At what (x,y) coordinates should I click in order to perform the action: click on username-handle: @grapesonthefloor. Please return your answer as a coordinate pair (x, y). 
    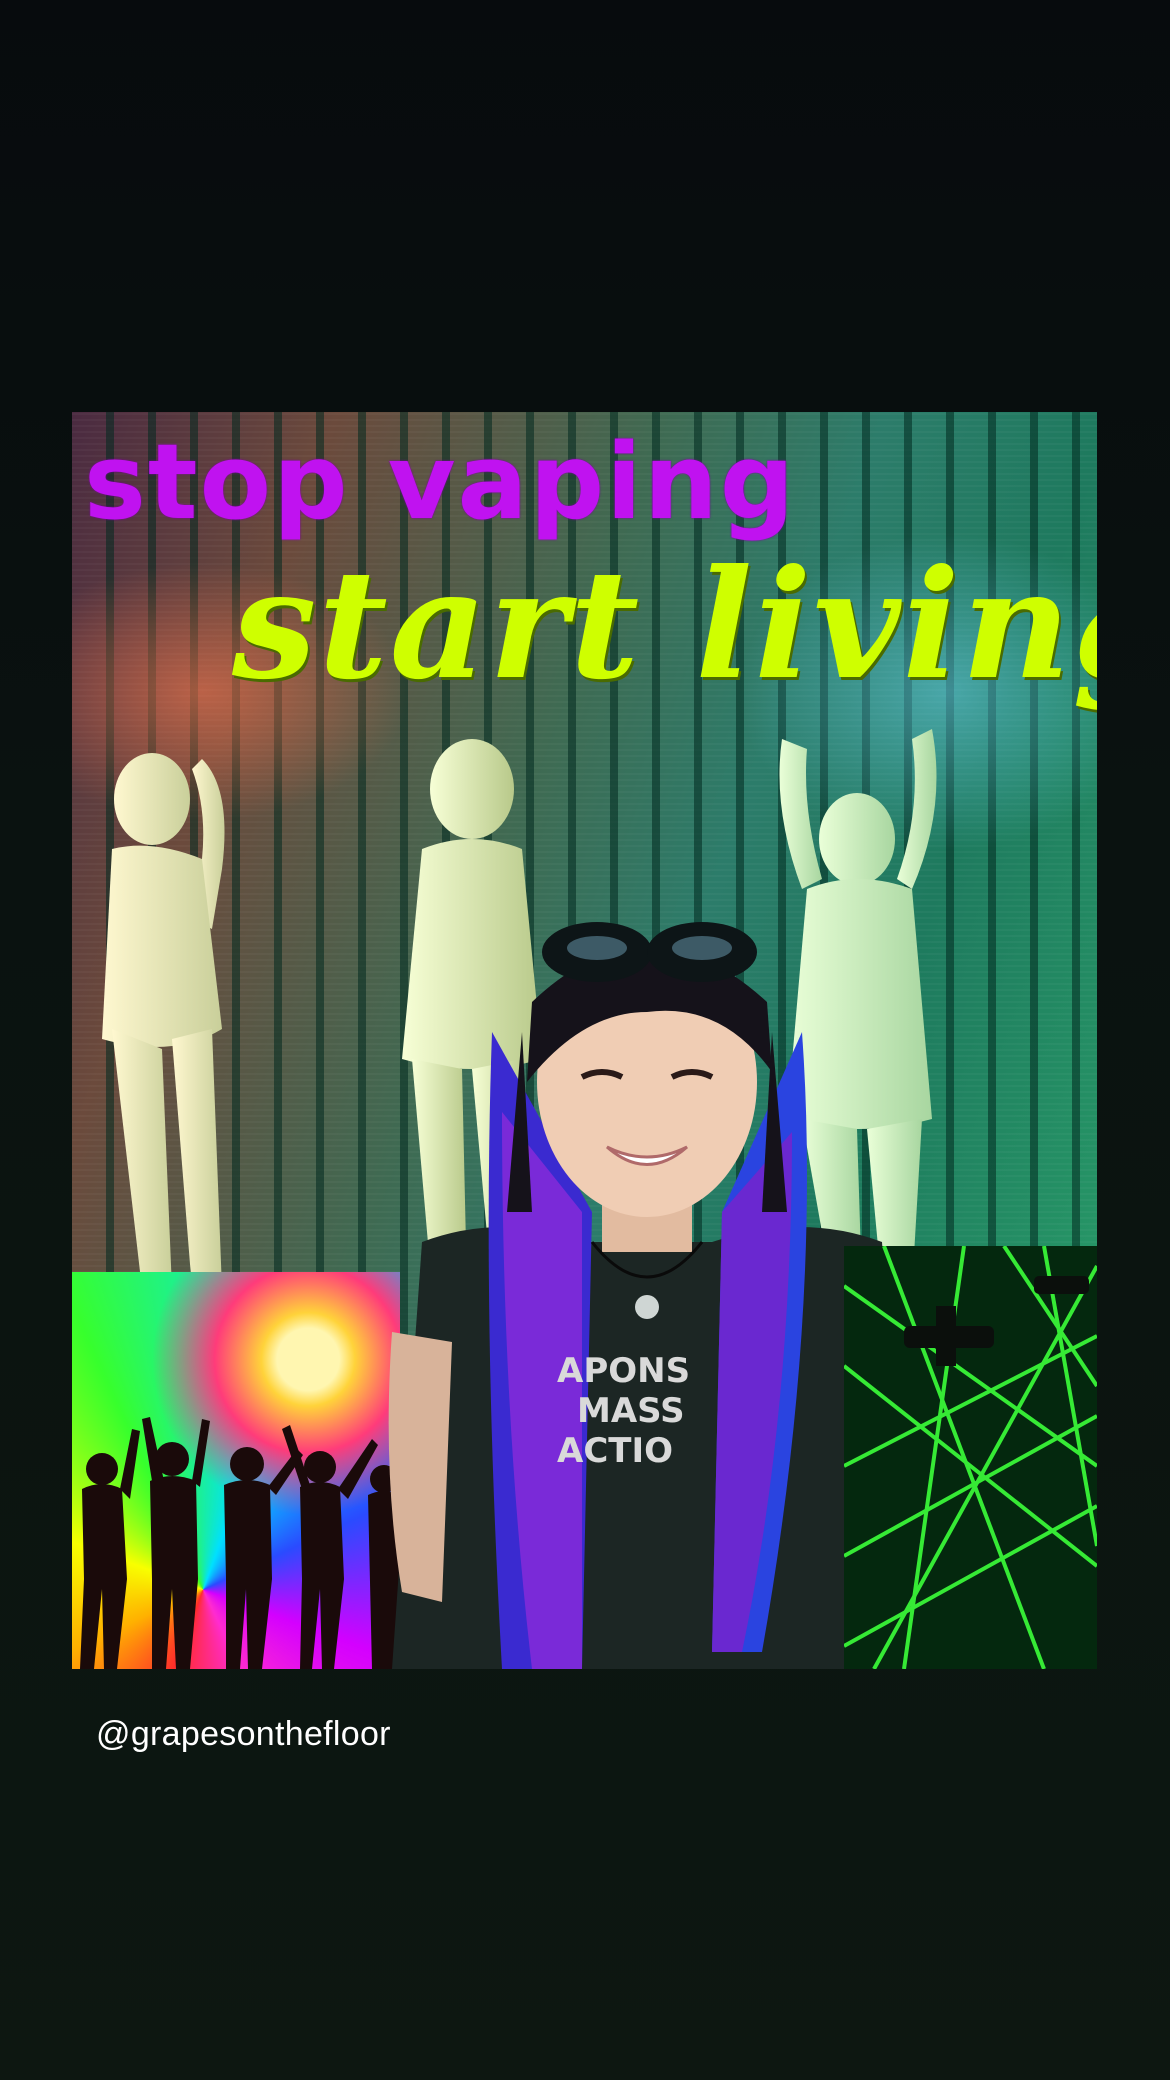
    Looking at the image, I should click on (243, 1734).